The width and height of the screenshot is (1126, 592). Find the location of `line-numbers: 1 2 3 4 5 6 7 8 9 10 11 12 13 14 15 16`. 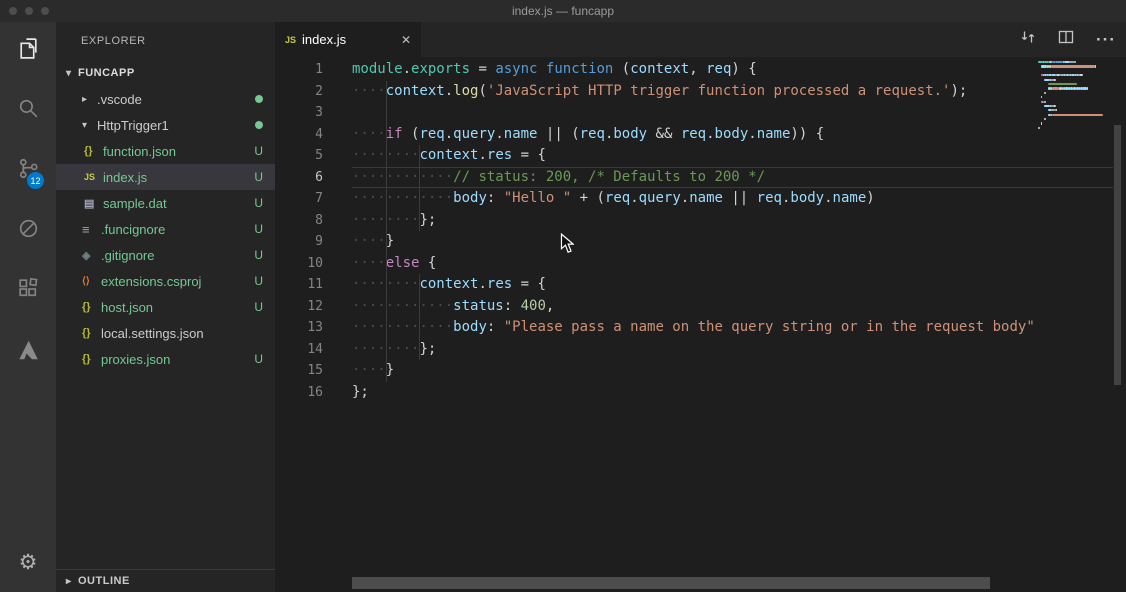

line-numbers: 1 2 3 4 5 6 7 8 9 10 11 12 13 14 15 16 is located at coordinates (313, 324).